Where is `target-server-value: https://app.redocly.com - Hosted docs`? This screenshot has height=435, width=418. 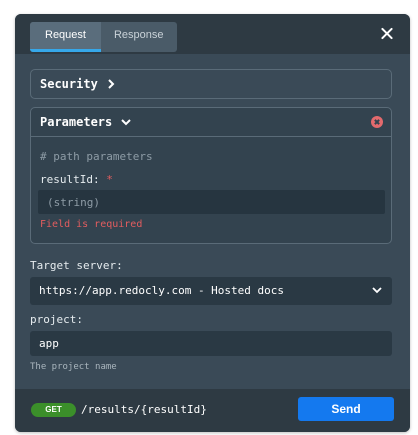 target-server-value: https://app.redocly.com - Hosted docs is located at coordinates (162, 290).